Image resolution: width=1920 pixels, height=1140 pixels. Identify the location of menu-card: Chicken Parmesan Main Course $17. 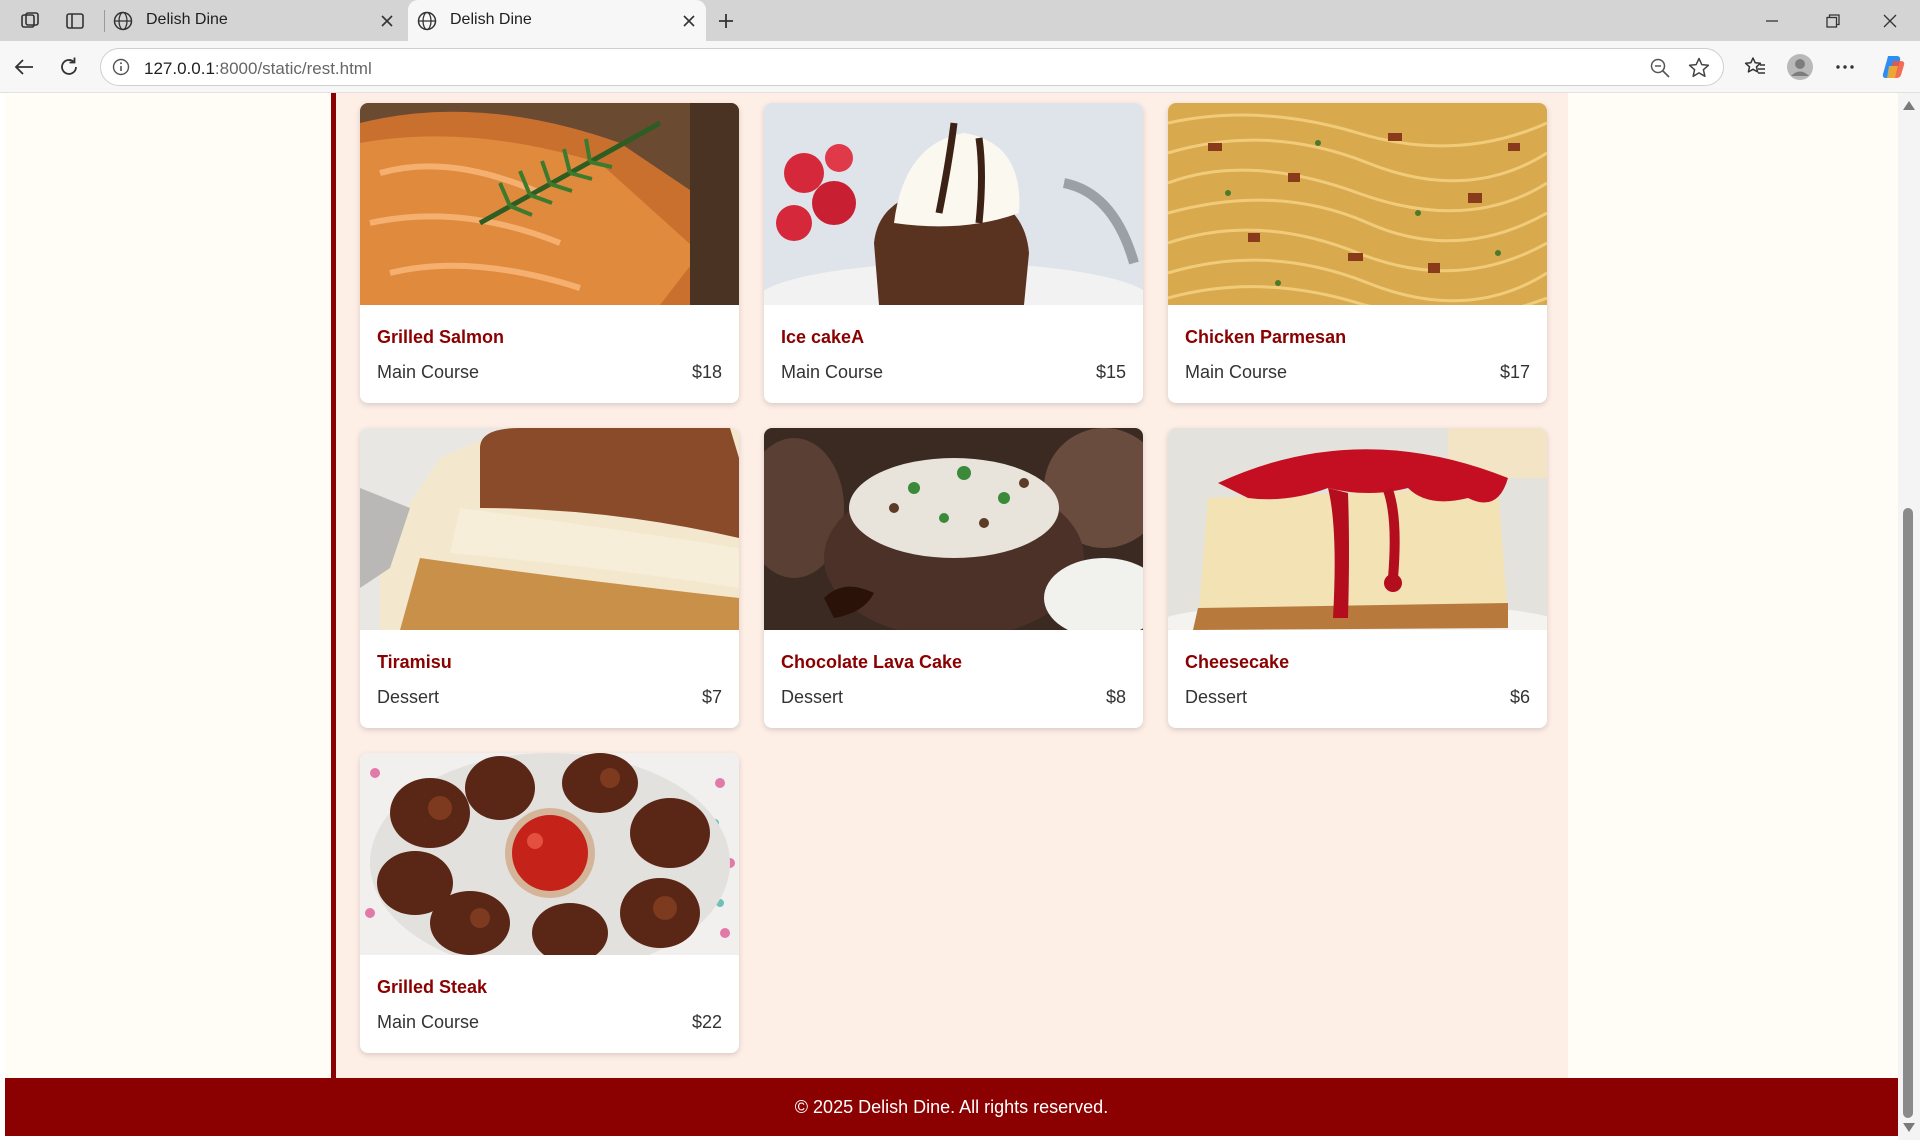
(1357, 253).